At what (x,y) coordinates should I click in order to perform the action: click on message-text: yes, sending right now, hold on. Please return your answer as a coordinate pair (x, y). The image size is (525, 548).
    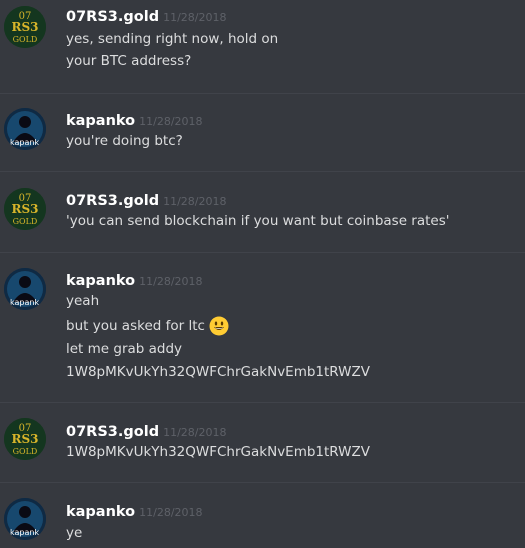
    Looking at the image, I should click on (172, 39).